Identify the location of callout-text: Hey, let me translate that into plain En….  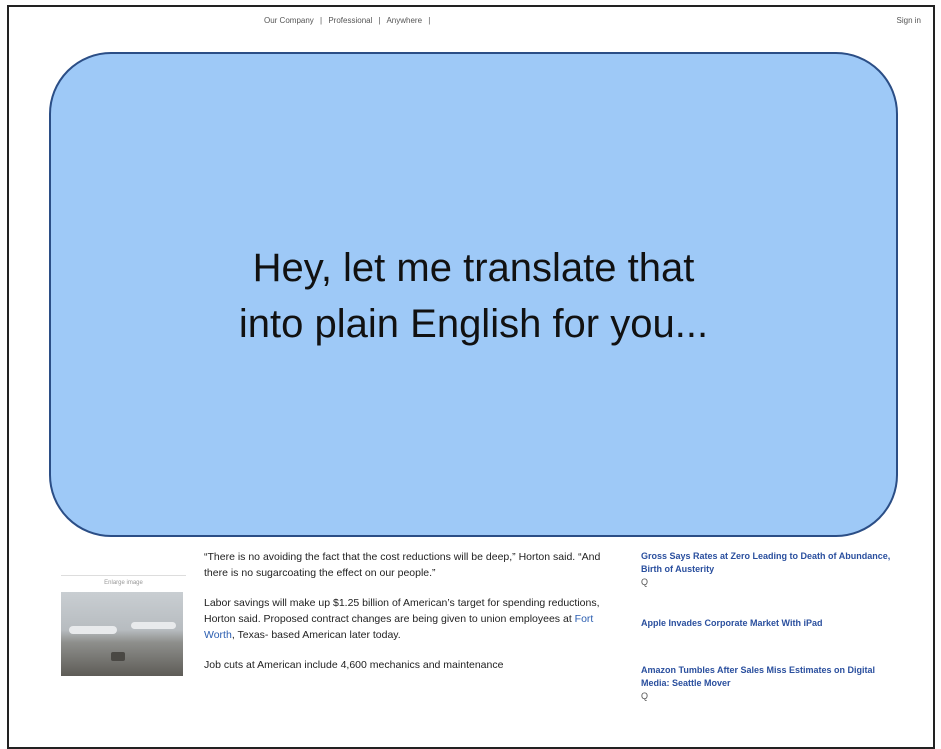
(473, 296).